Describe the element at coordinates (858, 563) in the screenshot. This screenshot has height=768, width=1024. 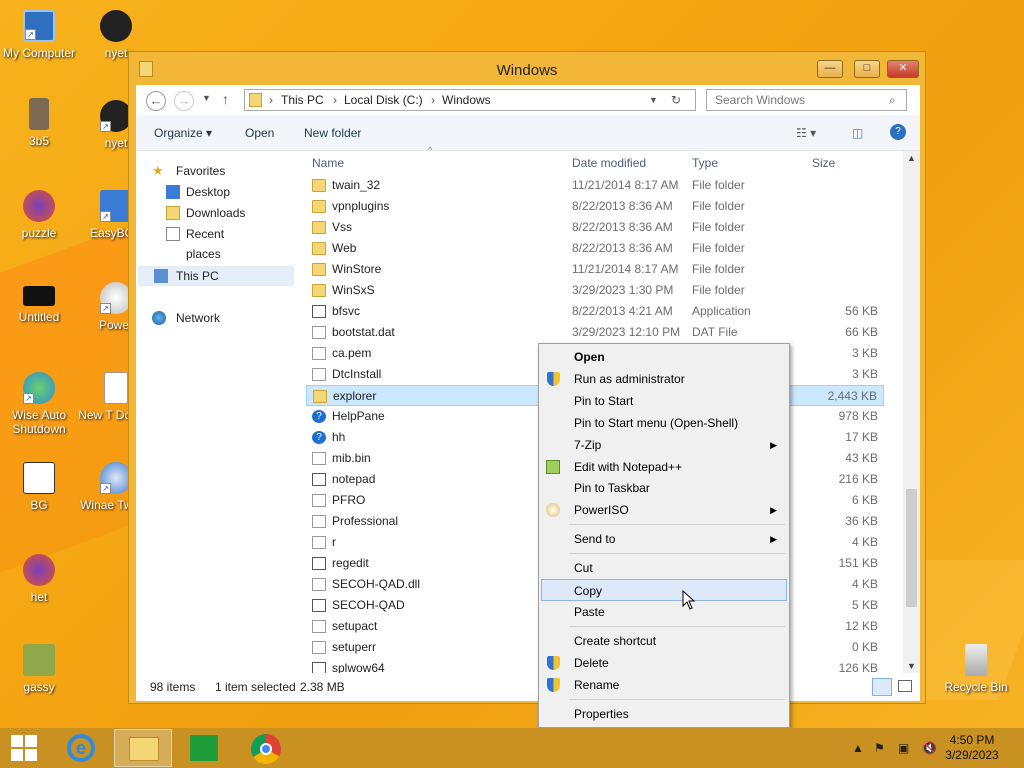
I see `file-size: 151 KB` at that location.